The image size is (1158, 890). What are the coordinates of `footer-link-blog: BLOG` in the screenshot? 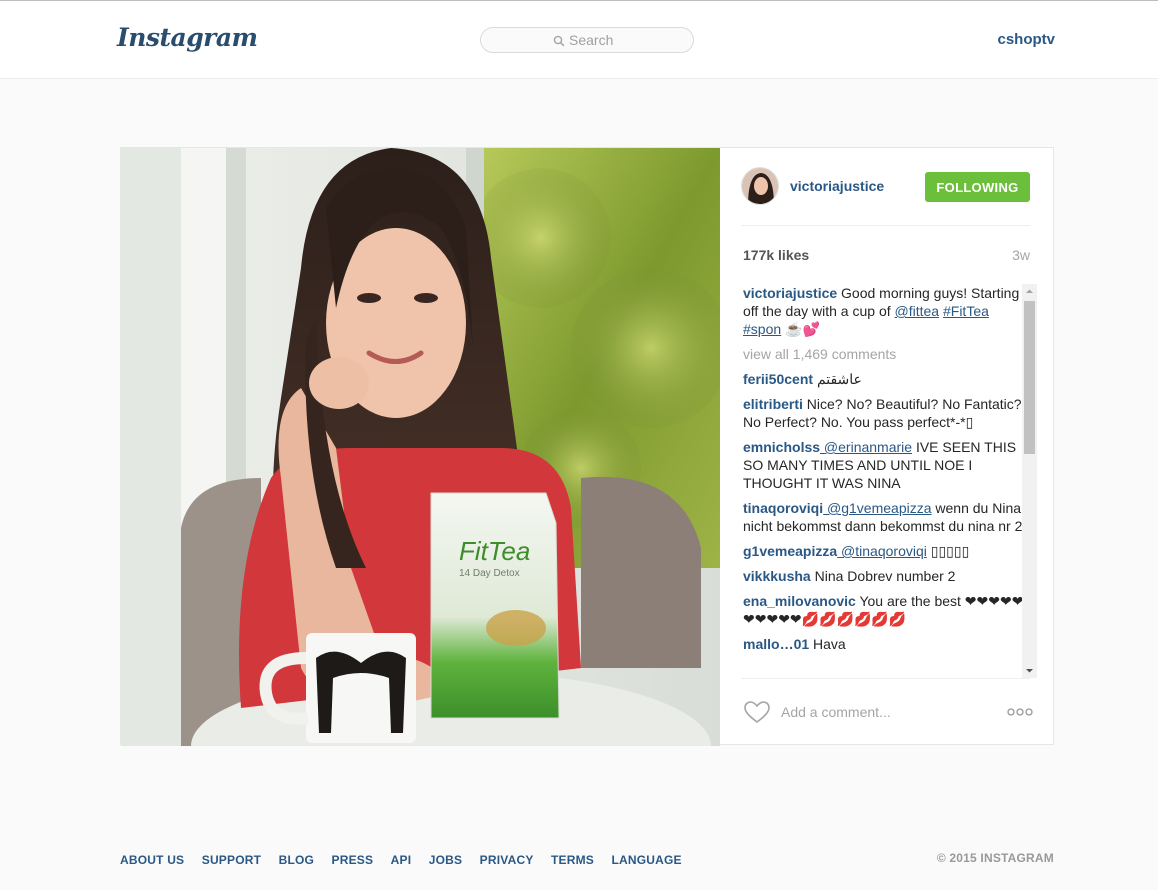 It's located at (296, 860).